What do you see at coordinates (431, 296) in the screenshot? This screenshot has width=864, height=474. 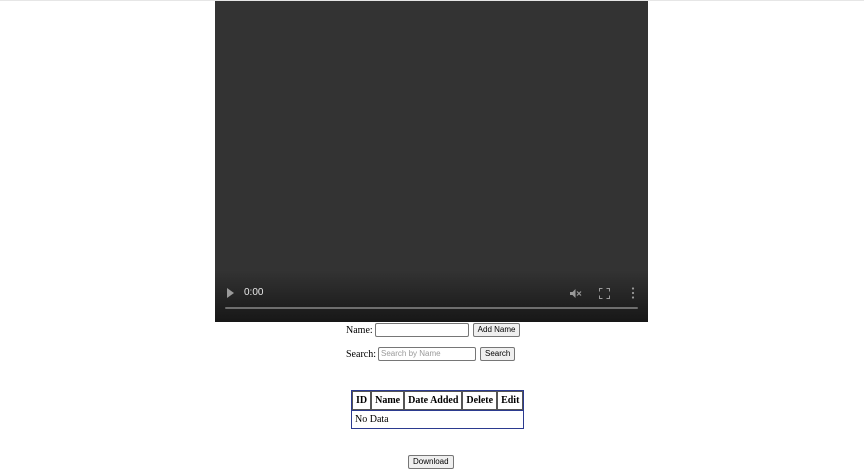 I see `video-controls-bar` at bounding box center [431, 296].